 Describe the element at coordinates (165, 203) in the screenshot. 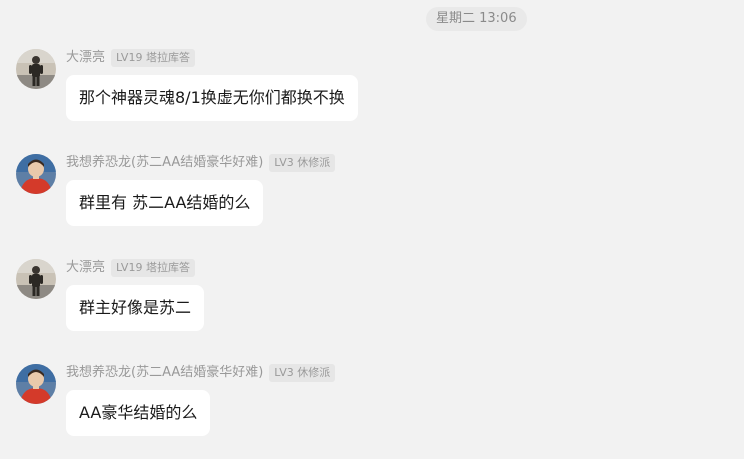

I see `message-bubble: 群里有 苏二AA结婚的么` at that location.